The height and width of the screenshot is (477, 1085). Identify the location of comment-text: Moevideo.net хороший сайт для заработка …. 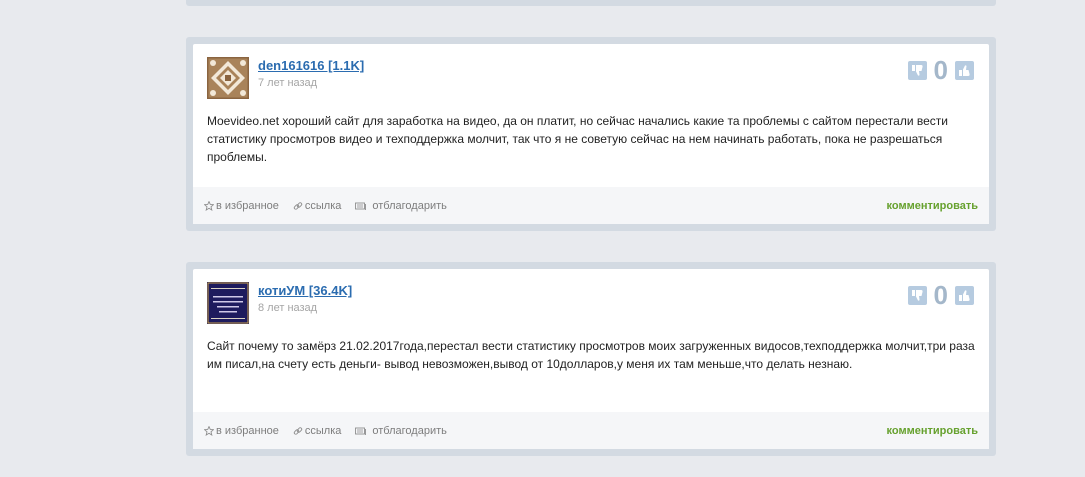
(577, 139).